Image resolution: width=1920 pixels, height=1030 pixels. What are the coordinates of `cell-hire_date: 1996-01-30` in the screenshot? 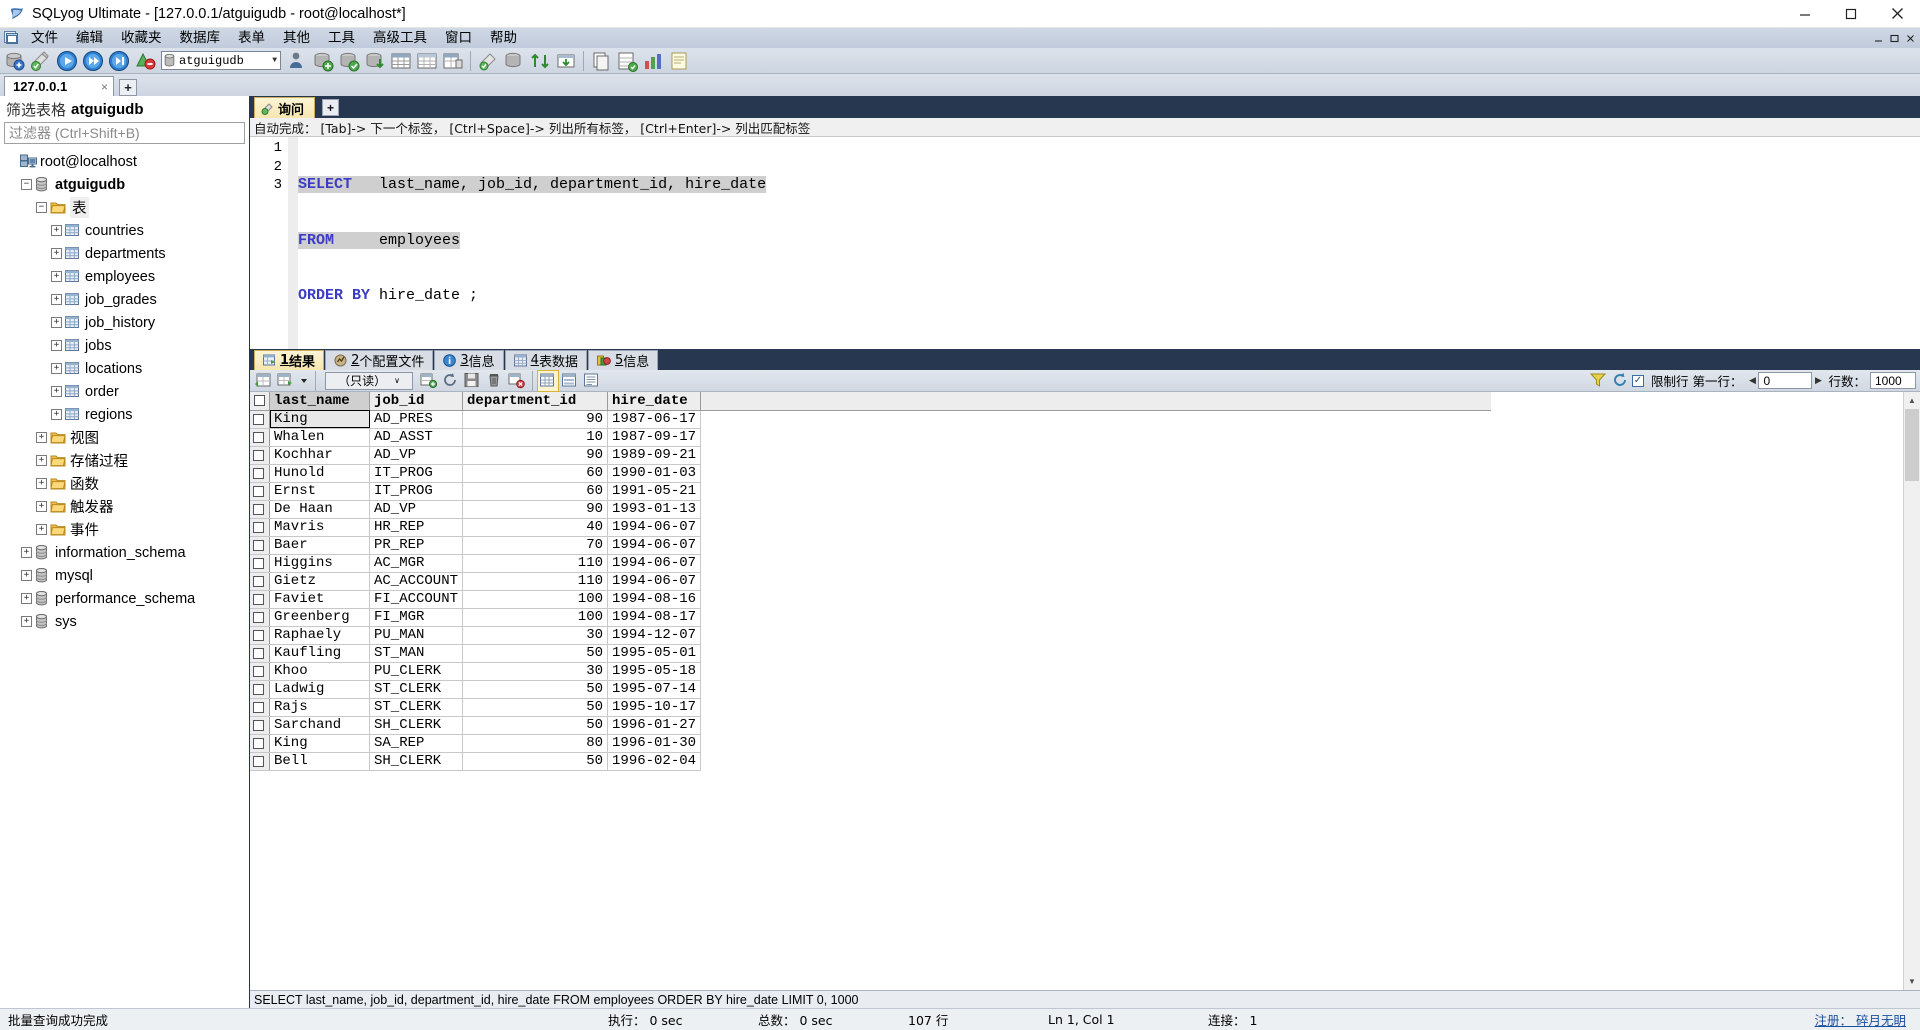 It's located at (654, 743).